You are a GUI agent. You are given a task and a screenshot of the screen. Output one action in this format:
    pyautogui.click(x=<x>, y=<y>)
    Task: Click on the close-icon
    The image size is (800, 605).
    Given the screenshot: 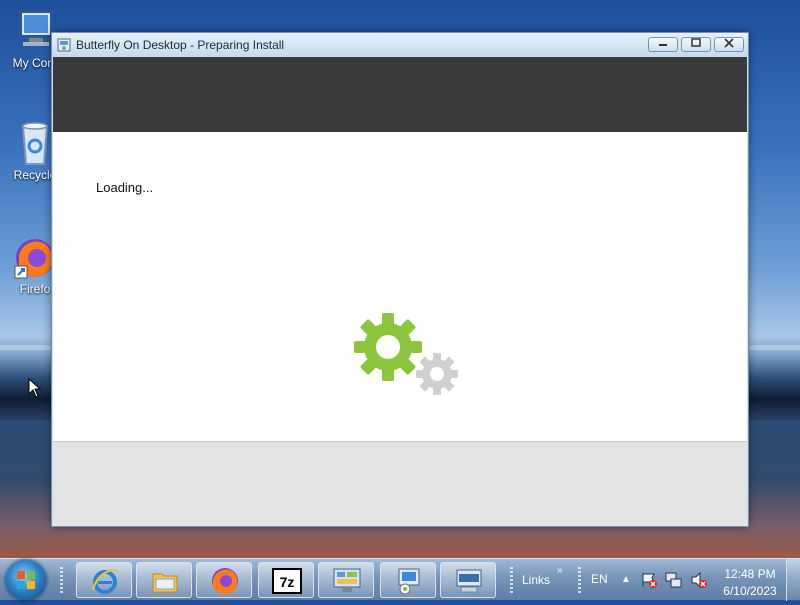 What is the action you would take?
    pyautogui.click(x=729, y=43)
    